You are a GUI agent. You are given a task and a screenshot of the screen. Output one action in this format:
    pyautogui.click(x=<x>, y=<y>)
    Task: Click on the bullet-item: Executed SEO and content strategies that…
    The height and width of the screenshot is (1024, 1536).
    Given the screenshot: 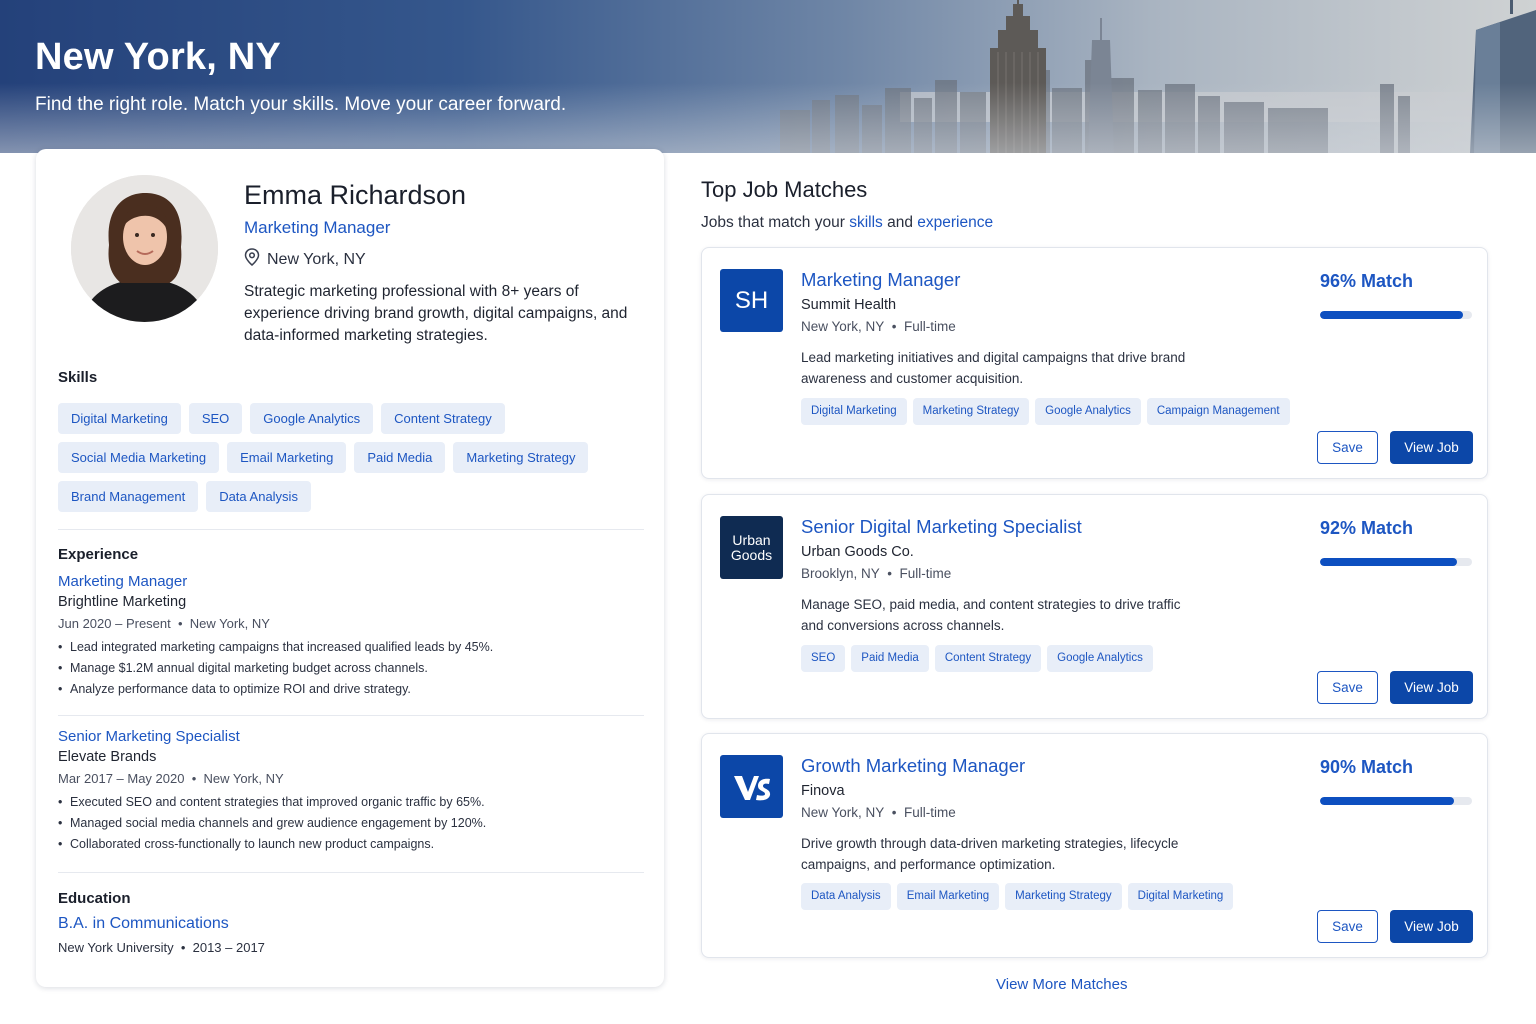 What is the action you would take?
    pyautogui.click(x=351, y=802)
    